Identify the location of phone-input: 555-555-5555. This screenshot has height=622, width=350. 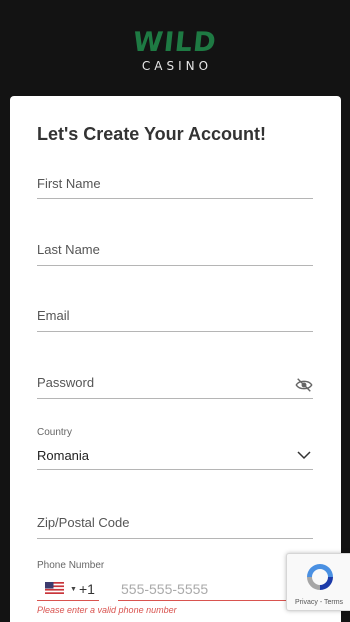
(215, 589).